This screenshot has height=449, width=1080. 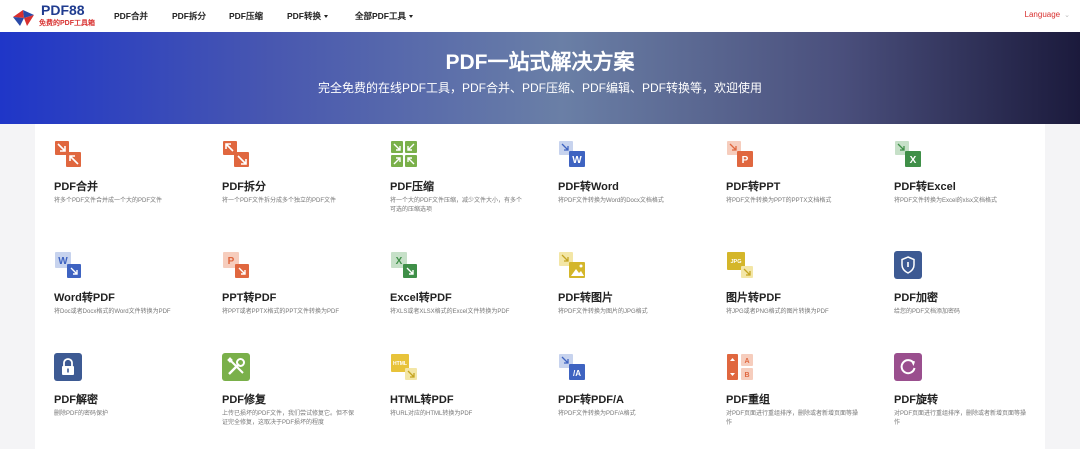 I want to click on nav-item-merge: PDF合并, so click(x=131, y=16).